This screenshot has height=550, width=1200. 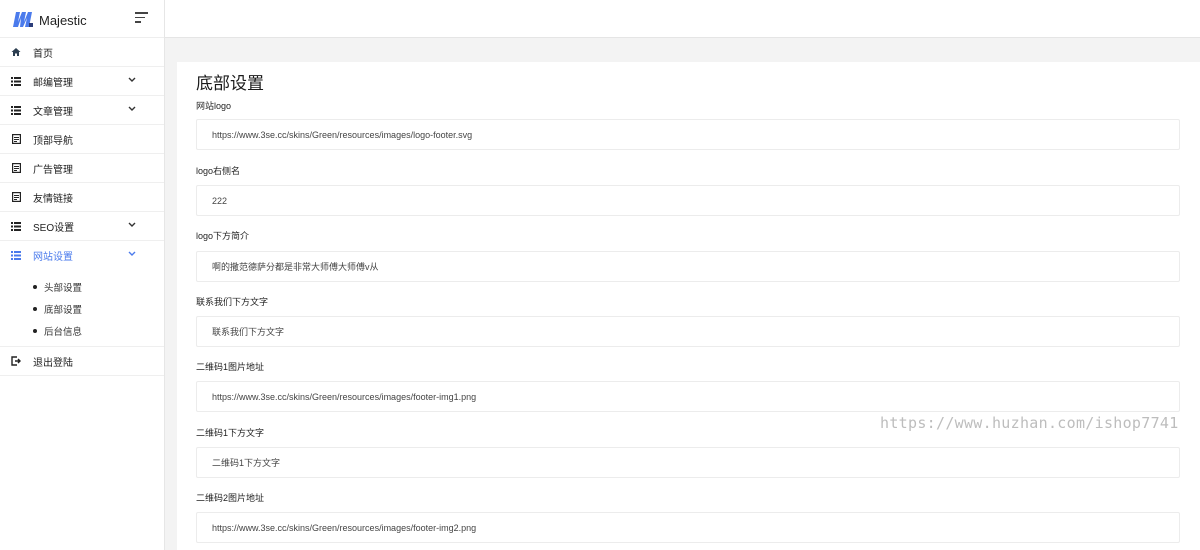 What do you see at coordinates (230, 83) in the screenshot?
I see `page-title: 底部设置` at bounding box center [230, 83].